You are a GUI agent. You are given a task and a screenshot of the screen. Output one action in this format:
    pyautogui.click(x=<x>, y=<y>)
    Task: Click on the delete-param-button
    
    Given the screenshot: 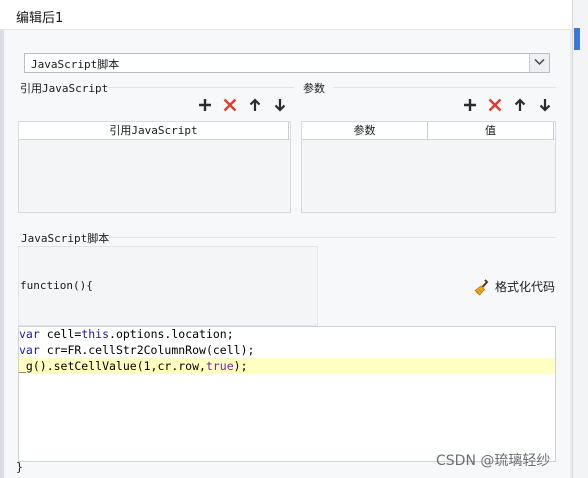 What is the action you would take?
    pyautogui.click(x=495, y=105)
    